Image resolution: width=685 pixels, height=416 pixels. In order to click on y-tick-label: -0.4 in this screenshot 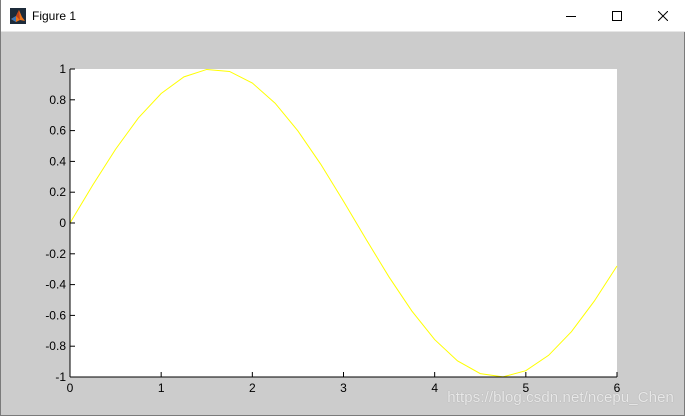, I will do `click(55, 285)`.